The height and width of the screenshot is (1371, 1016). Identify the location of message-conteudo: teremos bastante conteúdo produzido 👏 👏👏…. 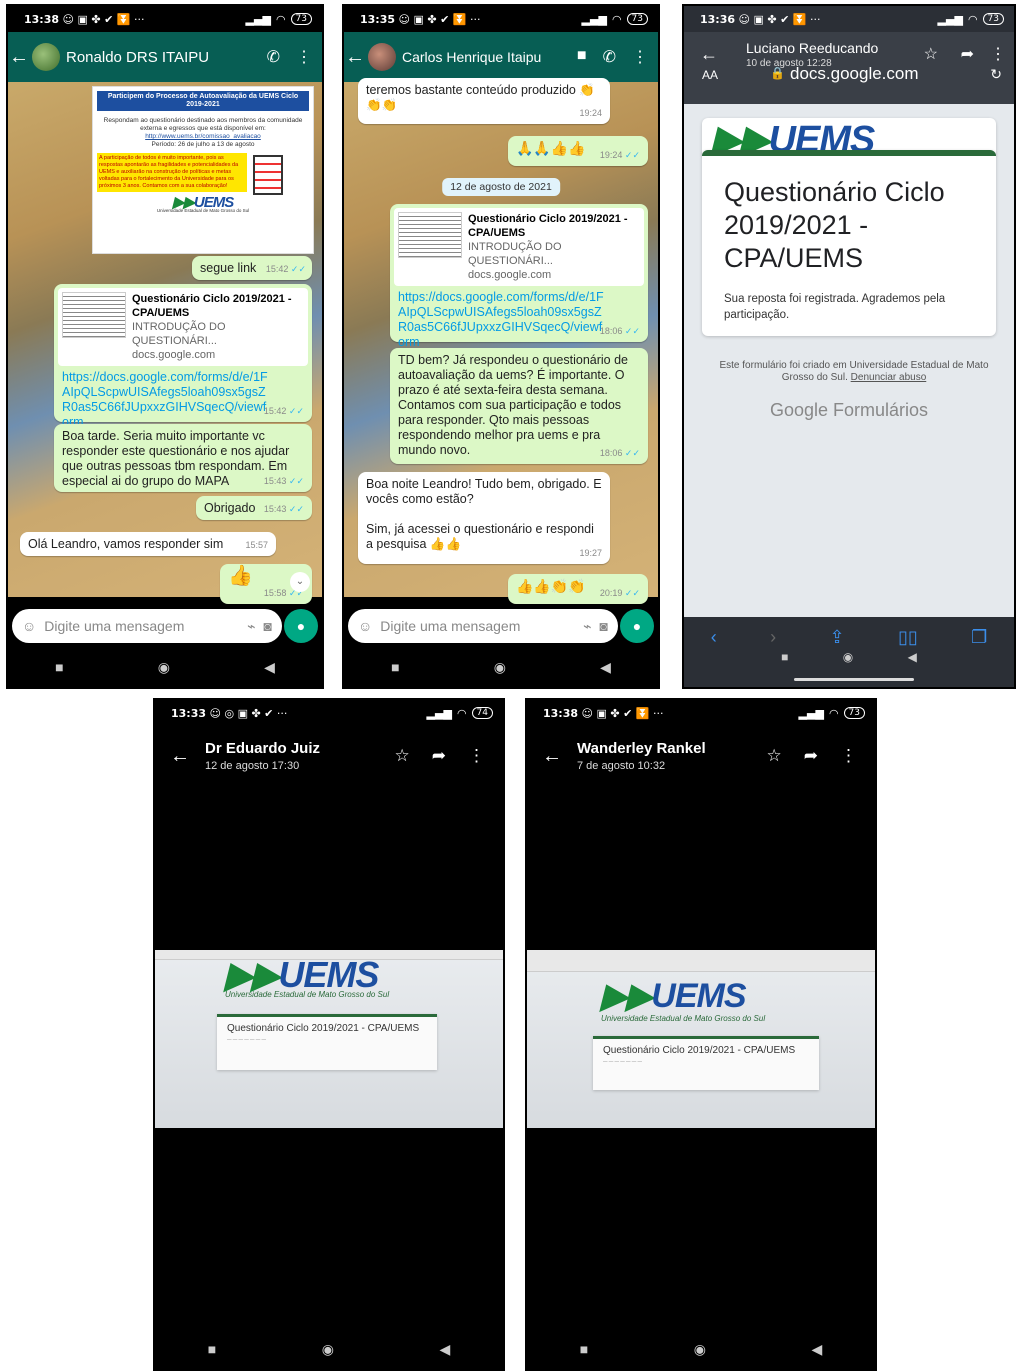
(484, 101).